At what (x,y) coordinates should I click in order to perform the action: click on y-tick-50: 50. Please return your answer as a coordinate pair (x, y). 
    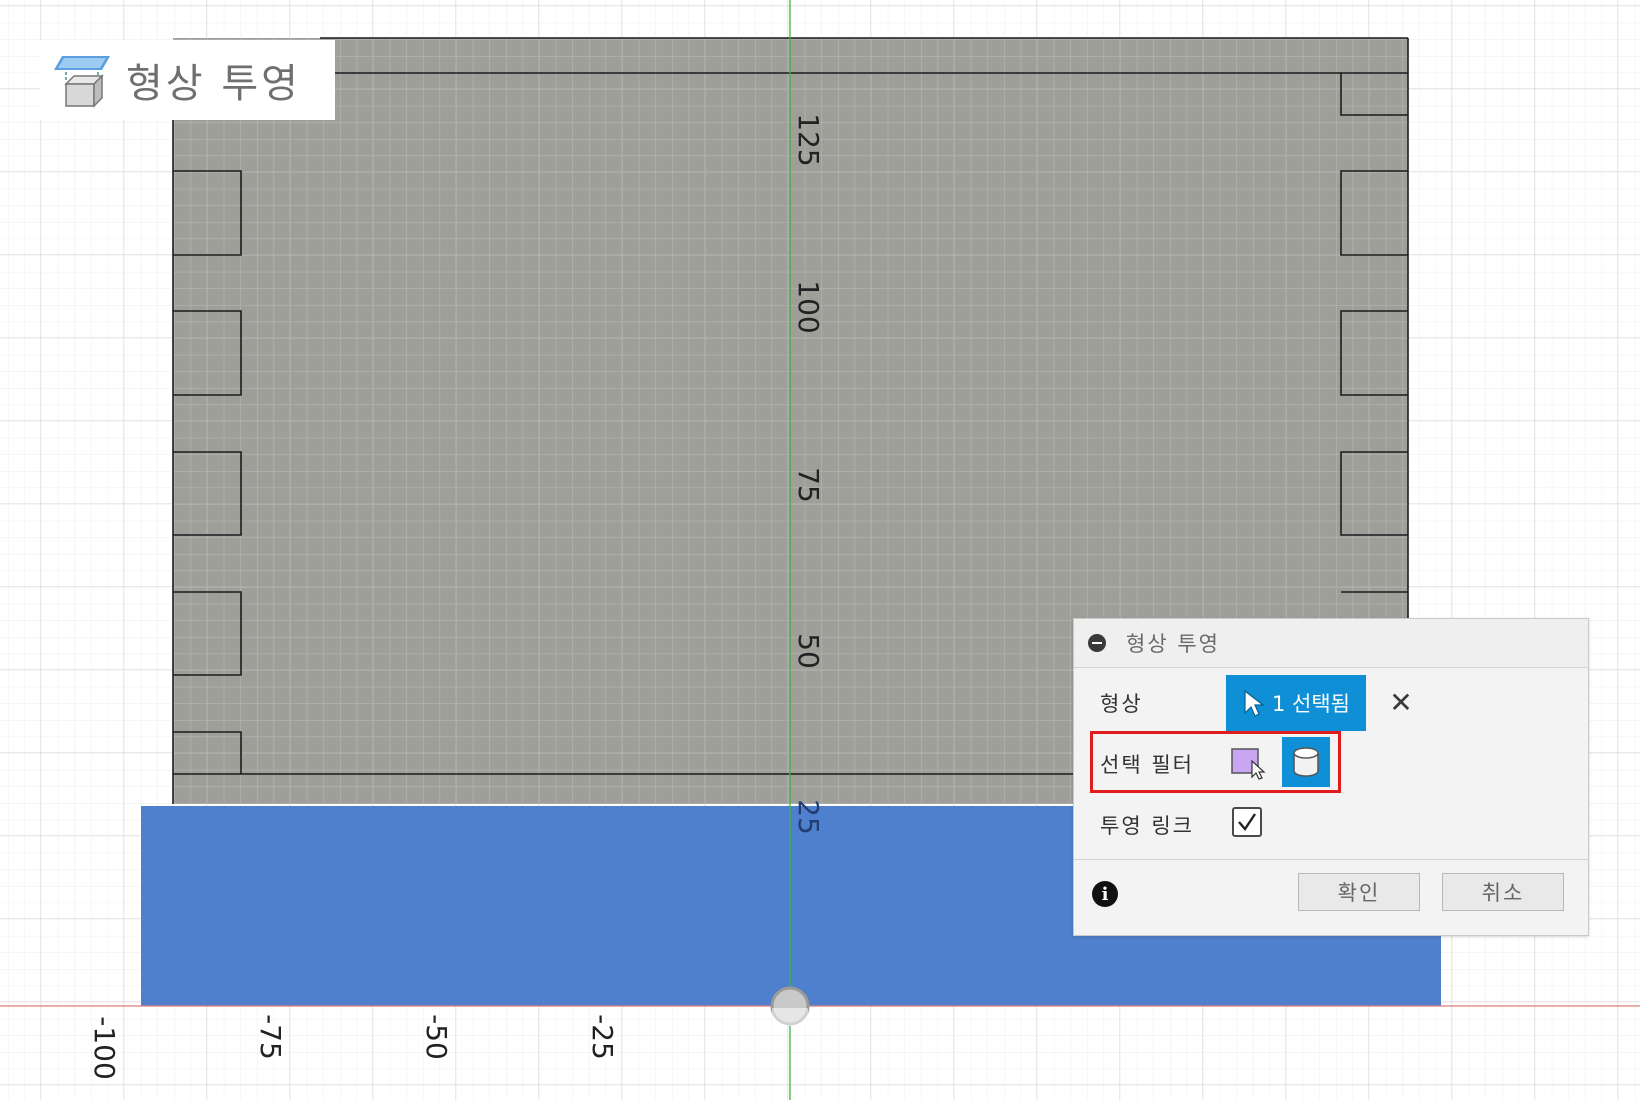
    Looking at the image, I should click on (808, 651).